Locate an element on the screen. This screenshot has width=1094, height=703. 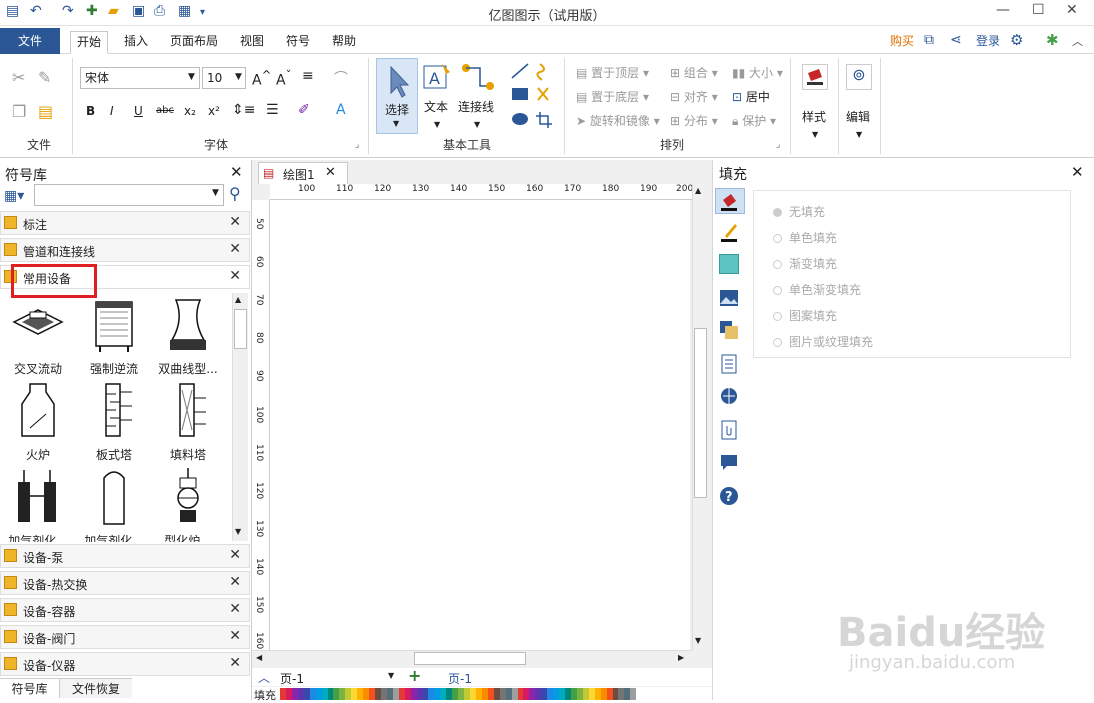
superscript-icon: x² is located at coordinates (214, 111).